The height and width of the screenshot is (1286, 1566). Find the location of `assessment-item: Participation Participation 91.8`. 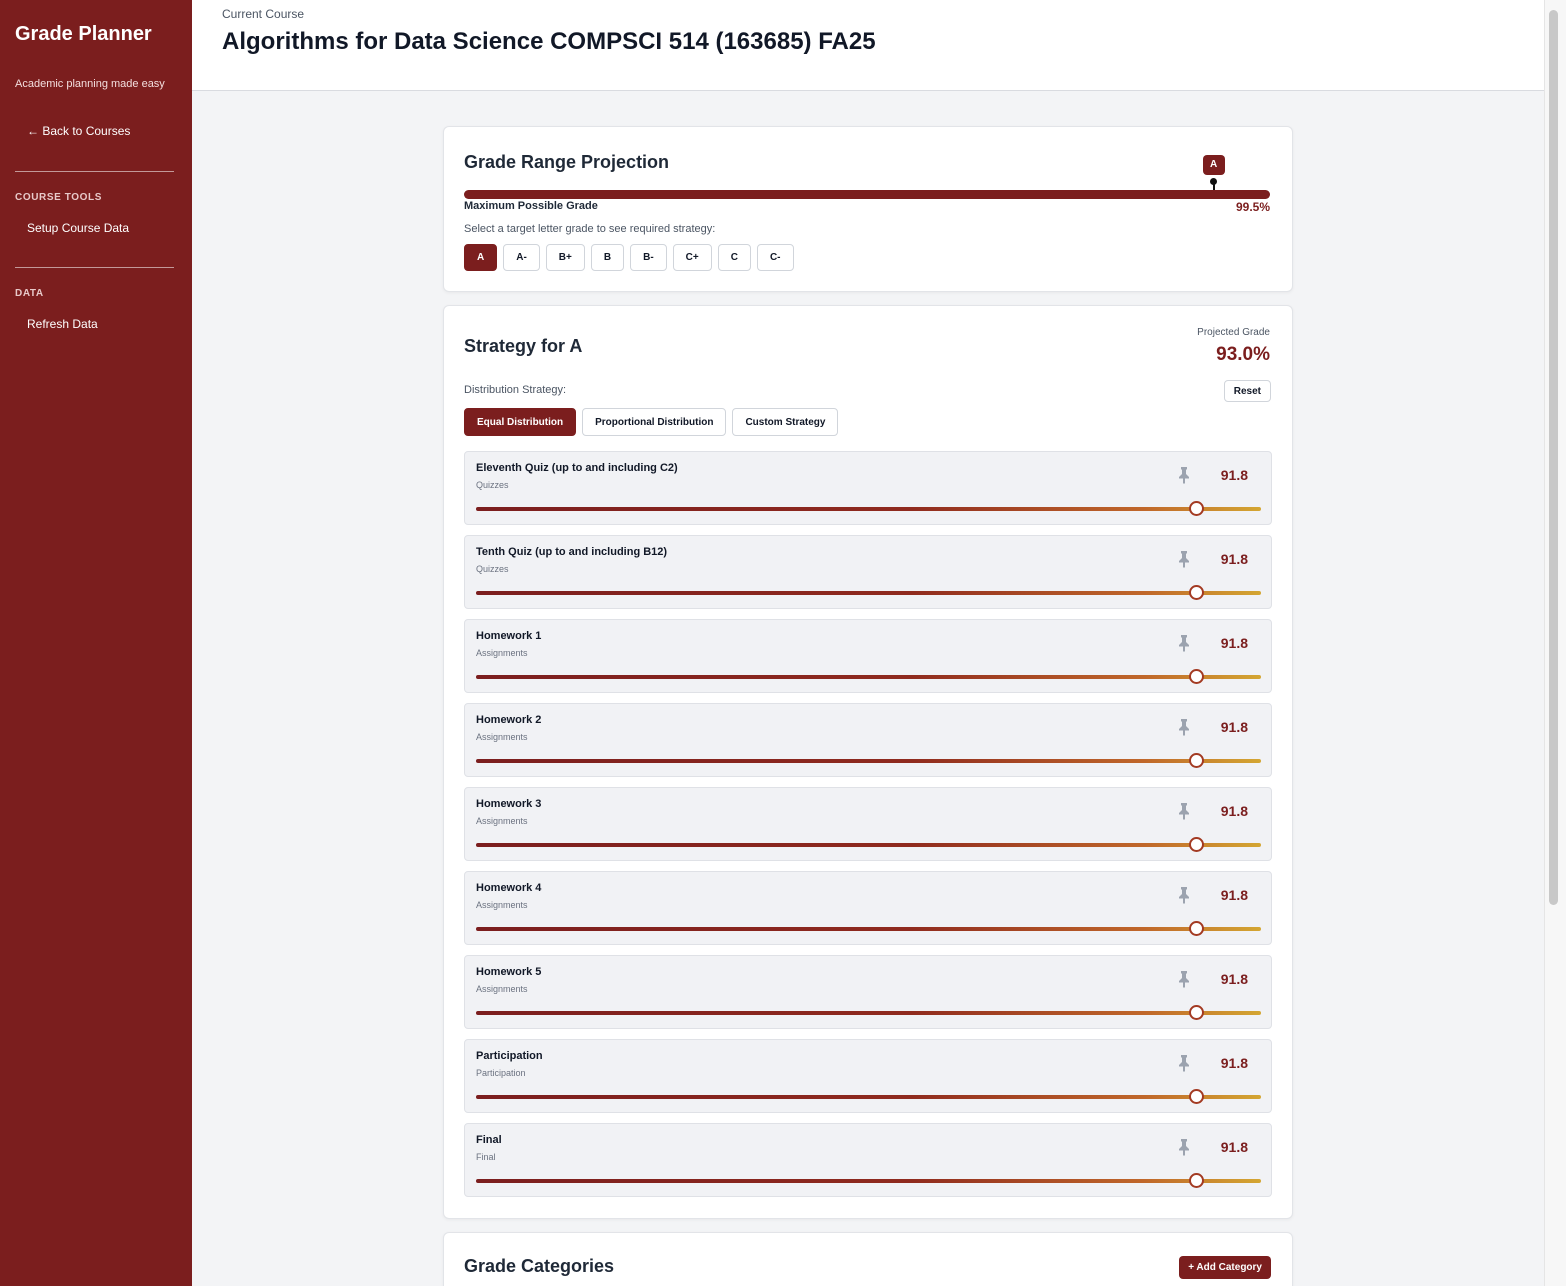

assessment-item: Participation Participation 91.8 is located at coordinates (868, 1076).